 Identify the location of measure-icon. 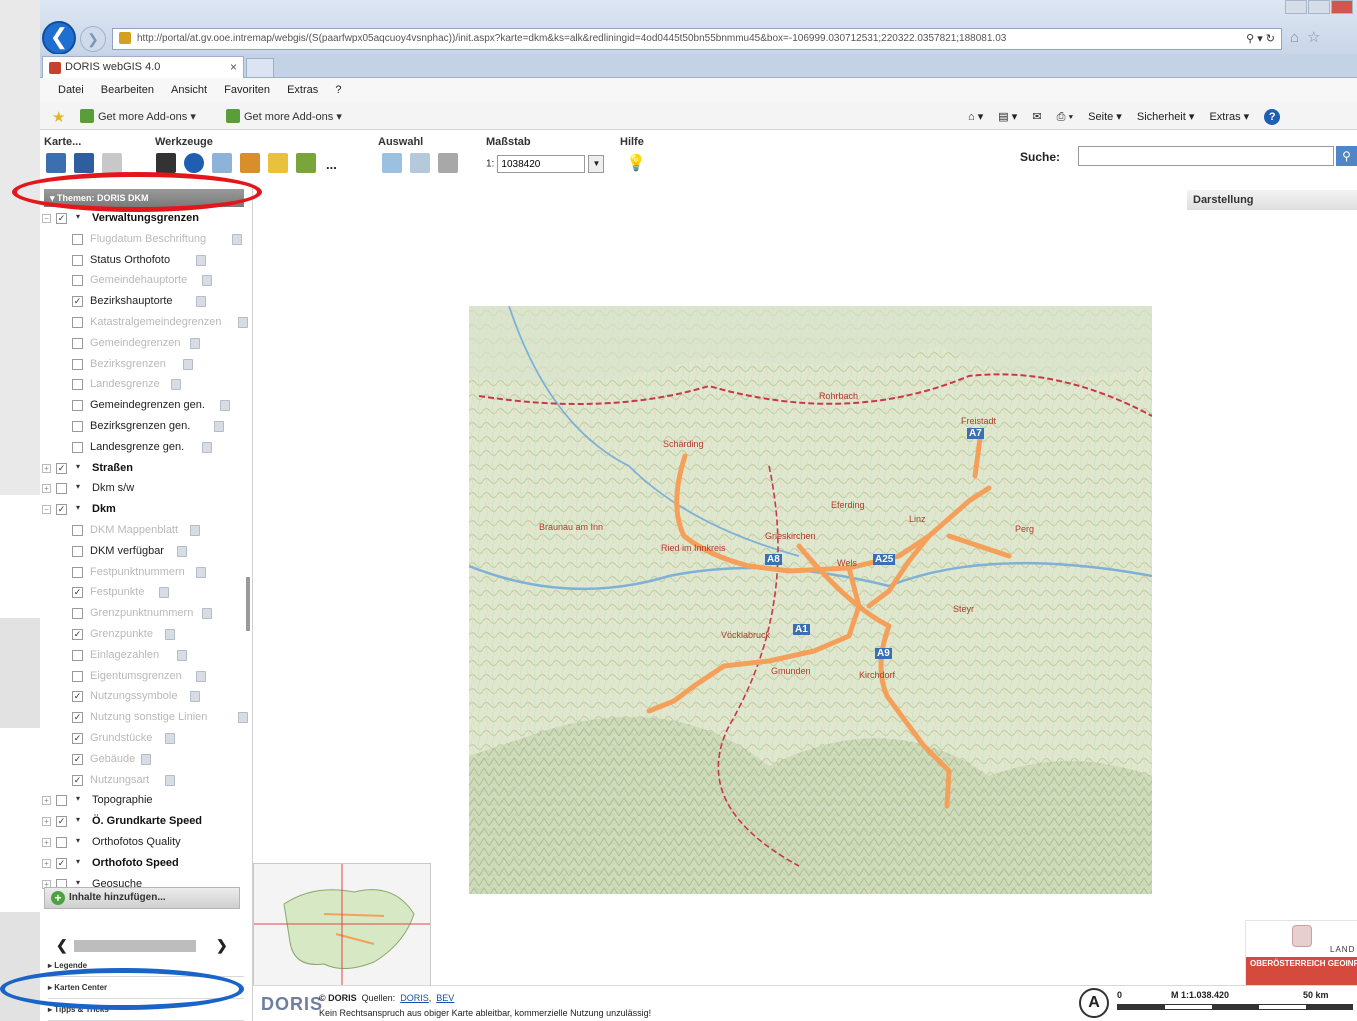
(250, 163).